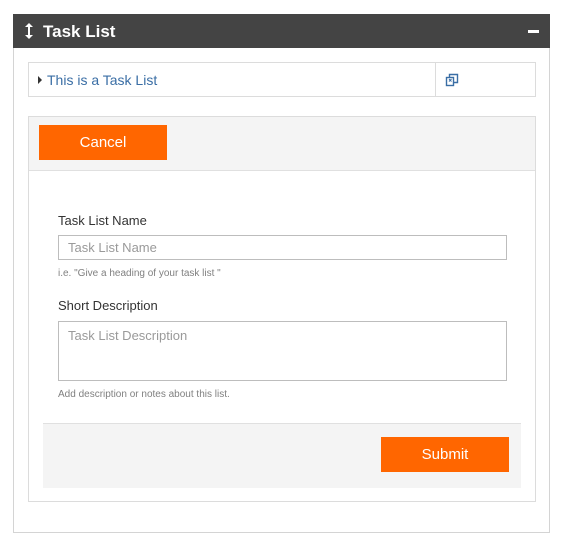 The width and height of the screenshot is (565, 546). Describe the element at coordinates (282, 79) in the screenshot. I see `task-list-item: This is a Task List` at that location.